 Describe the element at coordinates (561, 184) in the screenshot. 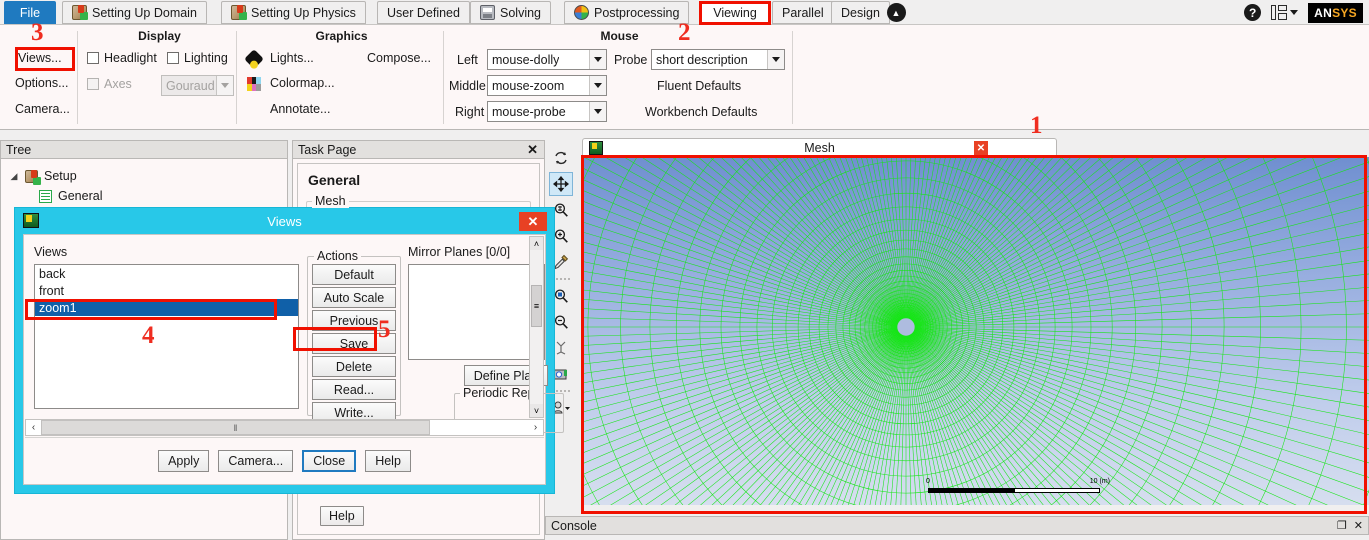

I see `pan-icon` at that location.